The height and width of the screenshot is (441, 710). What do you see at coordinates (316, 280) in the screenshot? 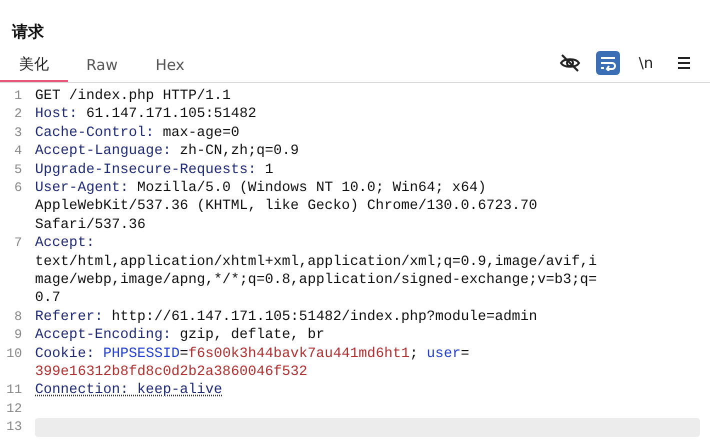
I see `code-text: mage/webp,image/apng,*/*;q=0.8,application/signed-exchange;v=b3;q=` at bounding box center [316, 280].